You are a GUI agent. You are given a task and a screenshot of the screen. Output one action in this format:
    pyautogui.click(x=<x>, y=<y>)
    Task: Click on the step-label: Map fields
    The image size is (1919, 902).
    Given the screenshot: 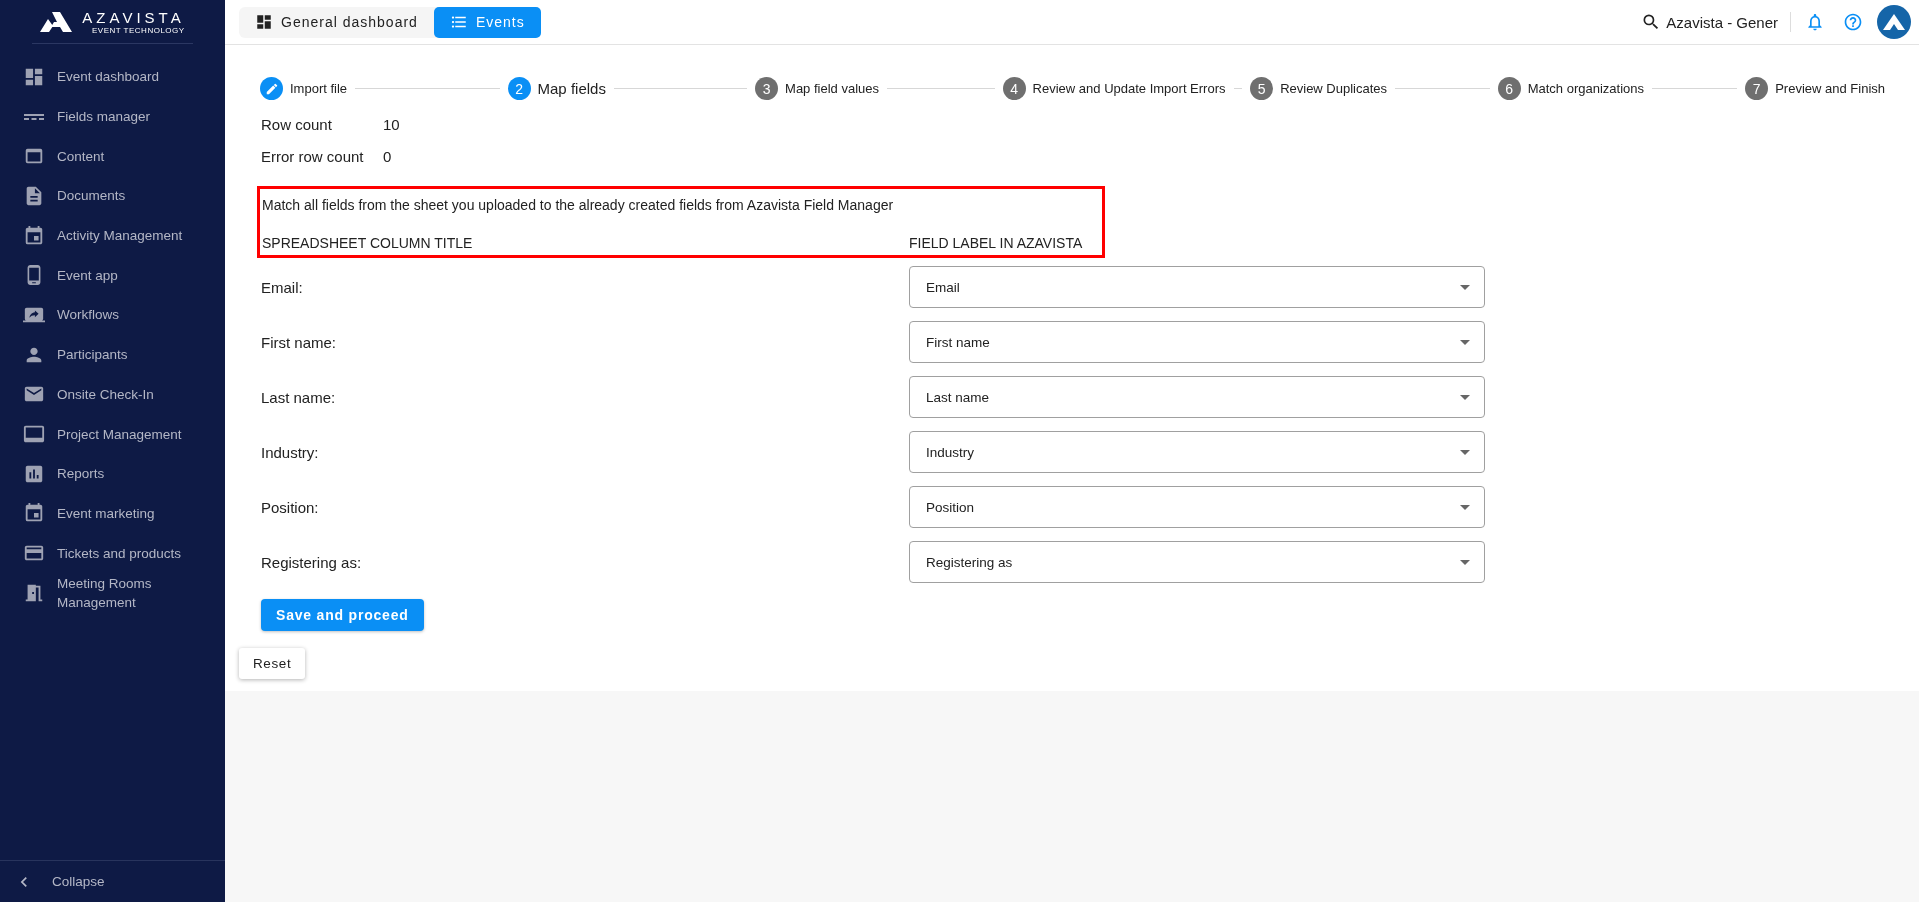 What is the action you would take?
    pyautogui.click(x=571, y=88)
    